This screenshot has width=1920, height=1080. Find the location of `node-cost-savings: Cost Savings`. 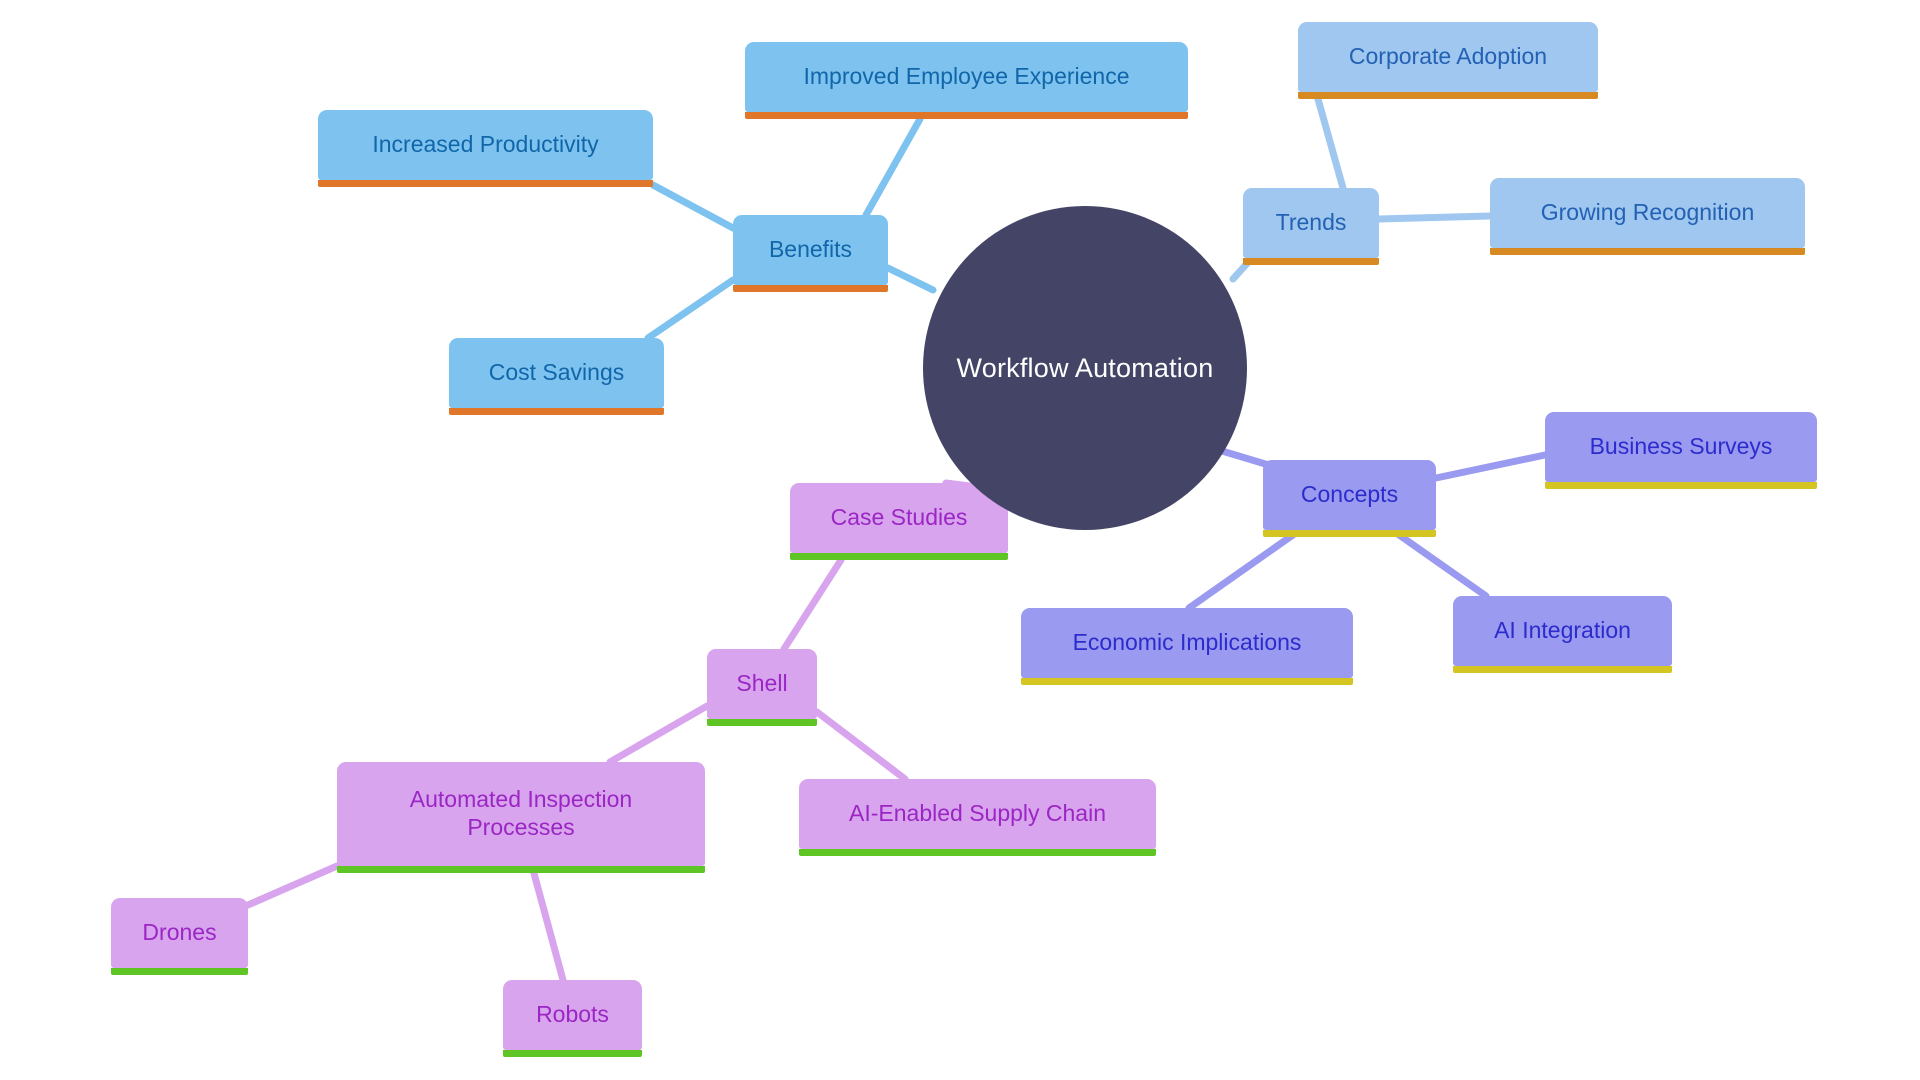

node-cost-savings: Cost Savings is located at coordinates (556, 376).